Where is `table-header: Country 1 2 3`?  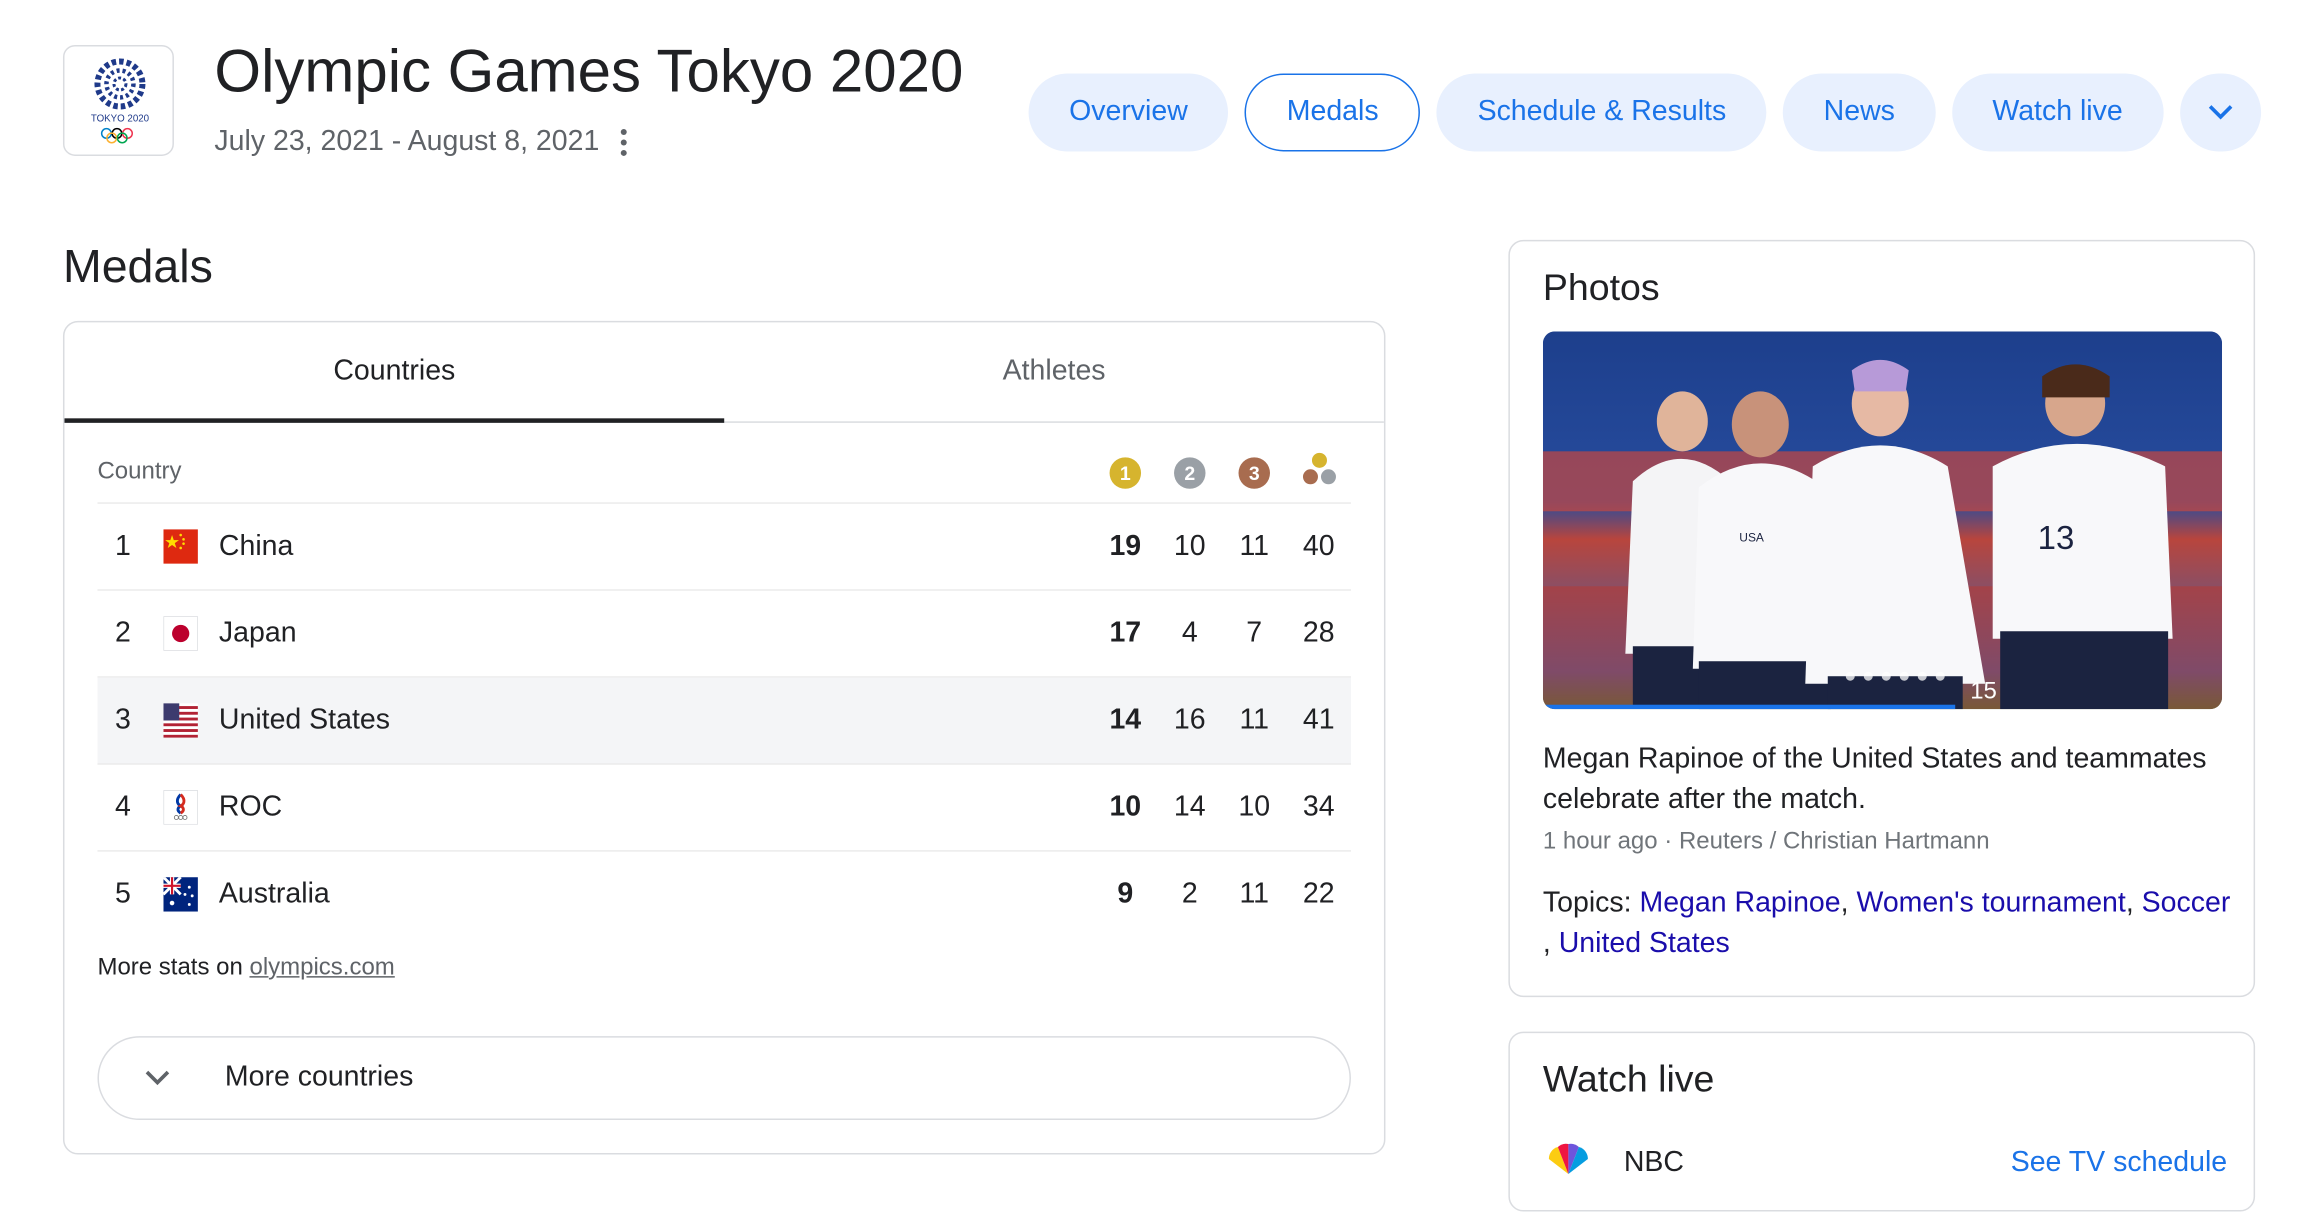 table-header: Country 1 2 3 is located at coordinates (724, 473).